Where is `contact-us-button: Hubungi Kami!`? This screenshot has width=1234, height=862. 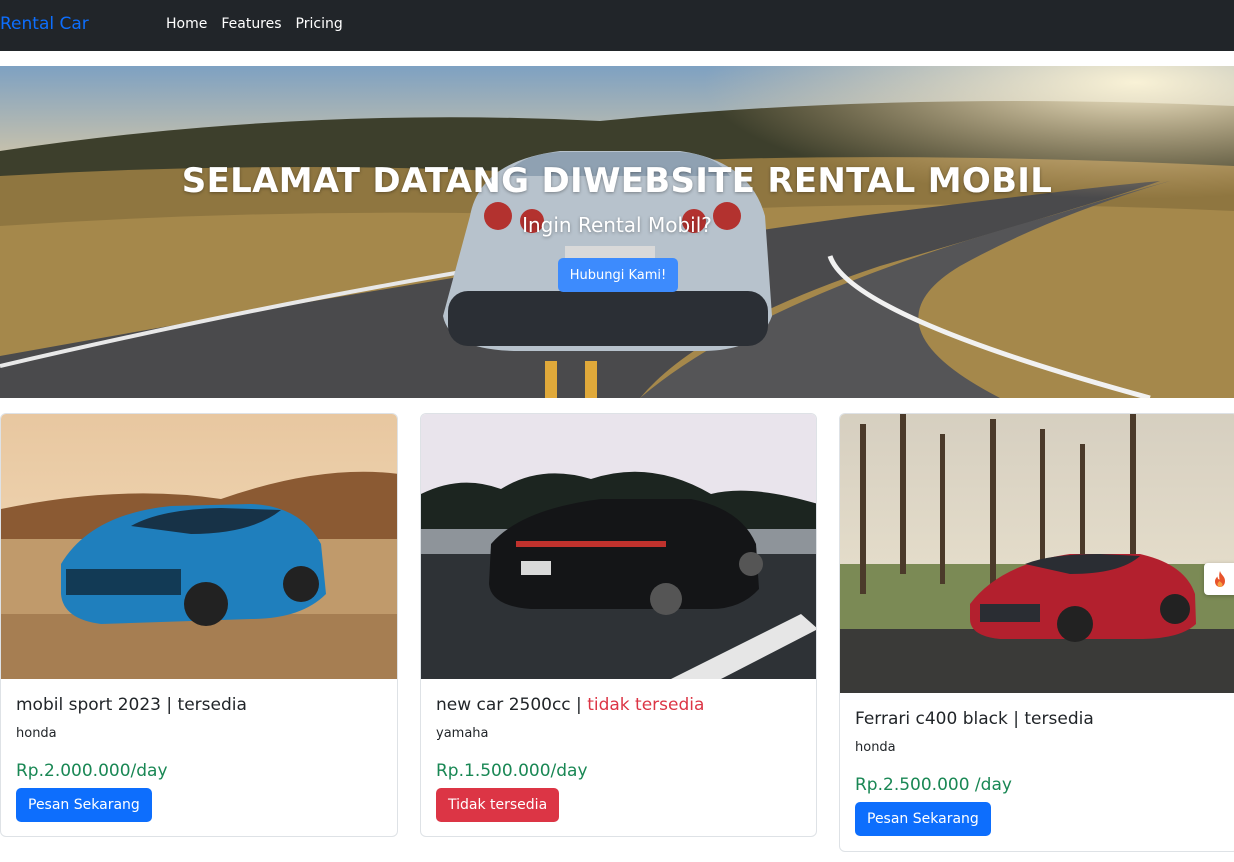
contact-us-button: Hubungi Kami! is located at coordinates (618, 275).